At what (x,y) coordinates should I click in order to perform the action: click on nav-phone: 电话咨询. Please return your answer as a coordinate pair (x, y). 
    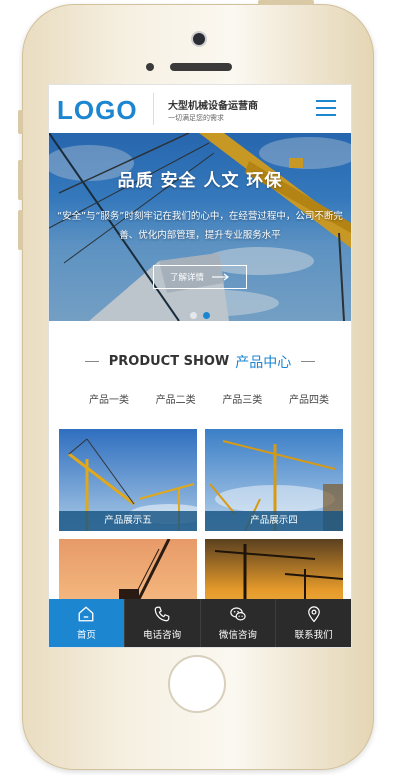
    Looking at the image, I should click on (163, 623).